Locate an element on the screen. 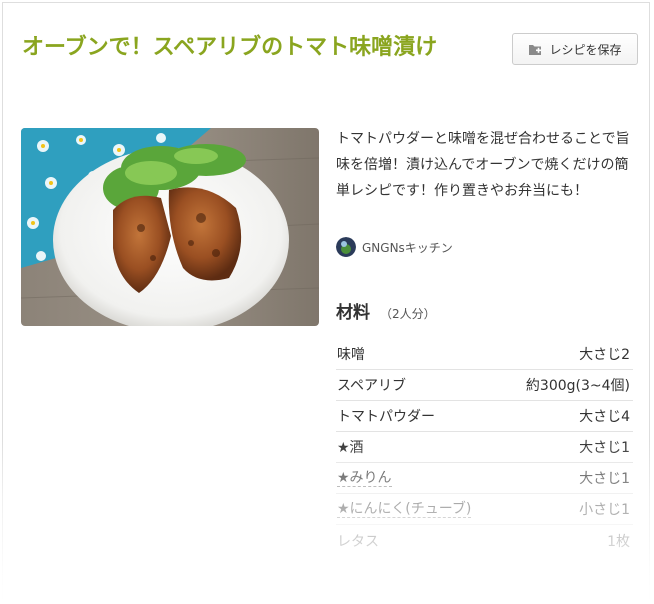 This screenshot has width=654, height=604. recipe-title: オーブンで！スペアリブのトマト味噌漬け is located at coordinates (230, 47).